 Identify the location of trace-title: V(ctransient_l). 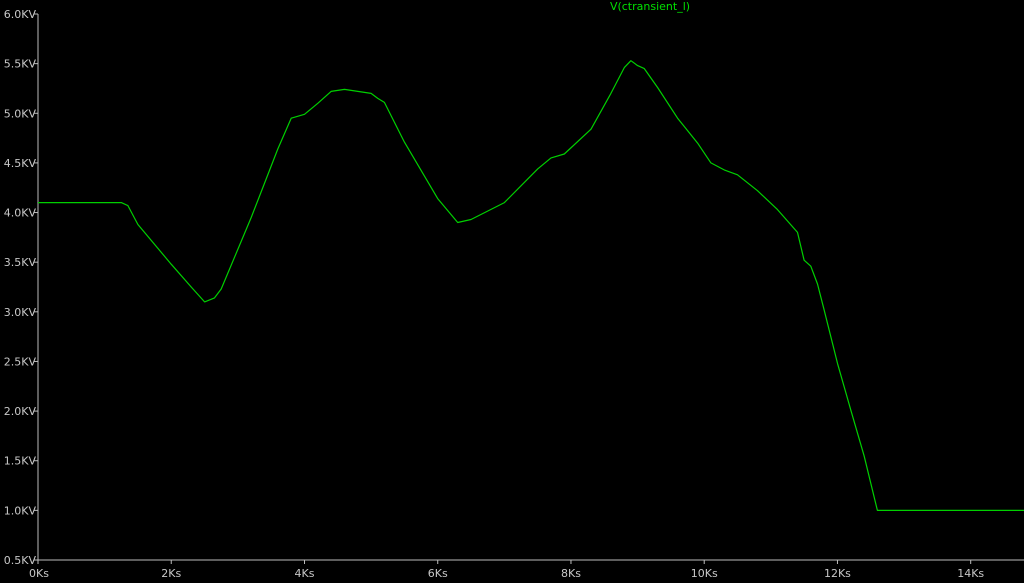
(650, 6).